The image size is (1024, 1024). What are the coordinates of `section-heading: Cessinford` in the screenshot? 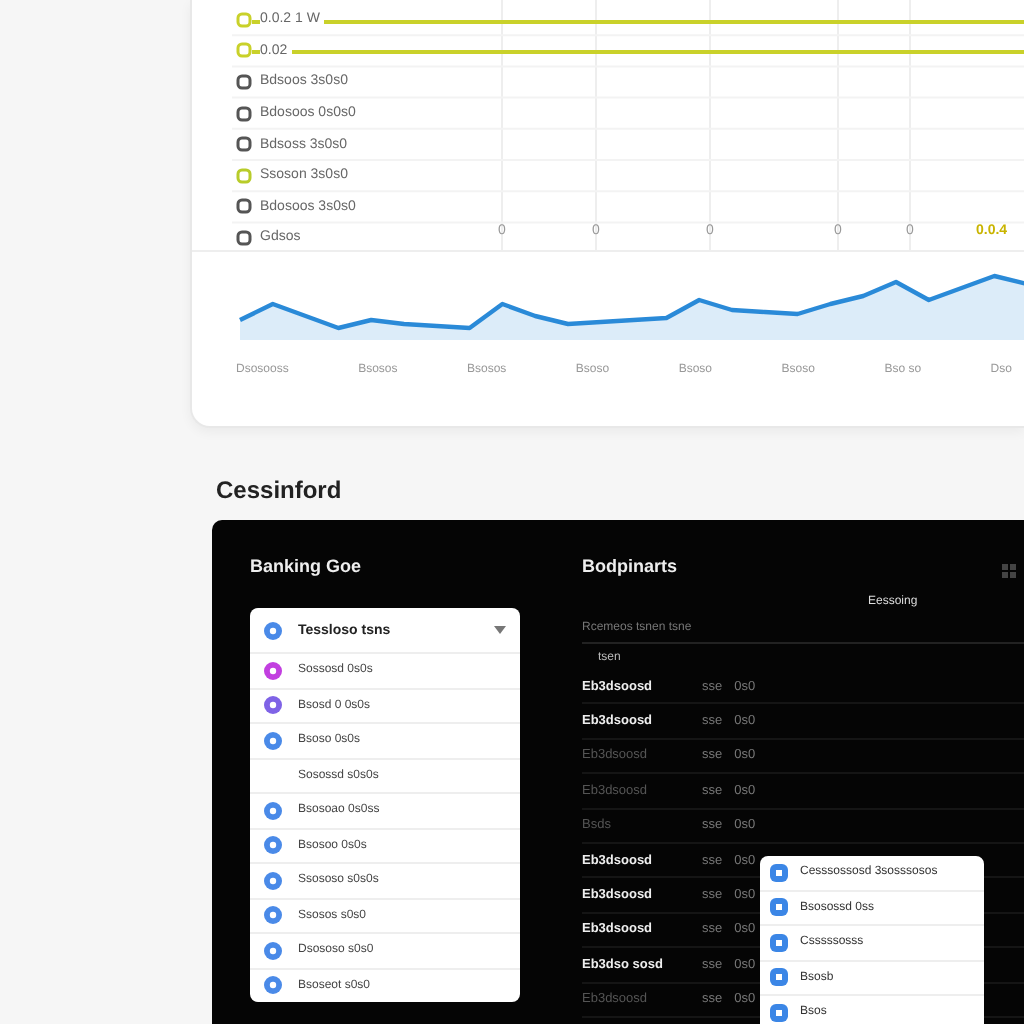 It's located at (279, 490).